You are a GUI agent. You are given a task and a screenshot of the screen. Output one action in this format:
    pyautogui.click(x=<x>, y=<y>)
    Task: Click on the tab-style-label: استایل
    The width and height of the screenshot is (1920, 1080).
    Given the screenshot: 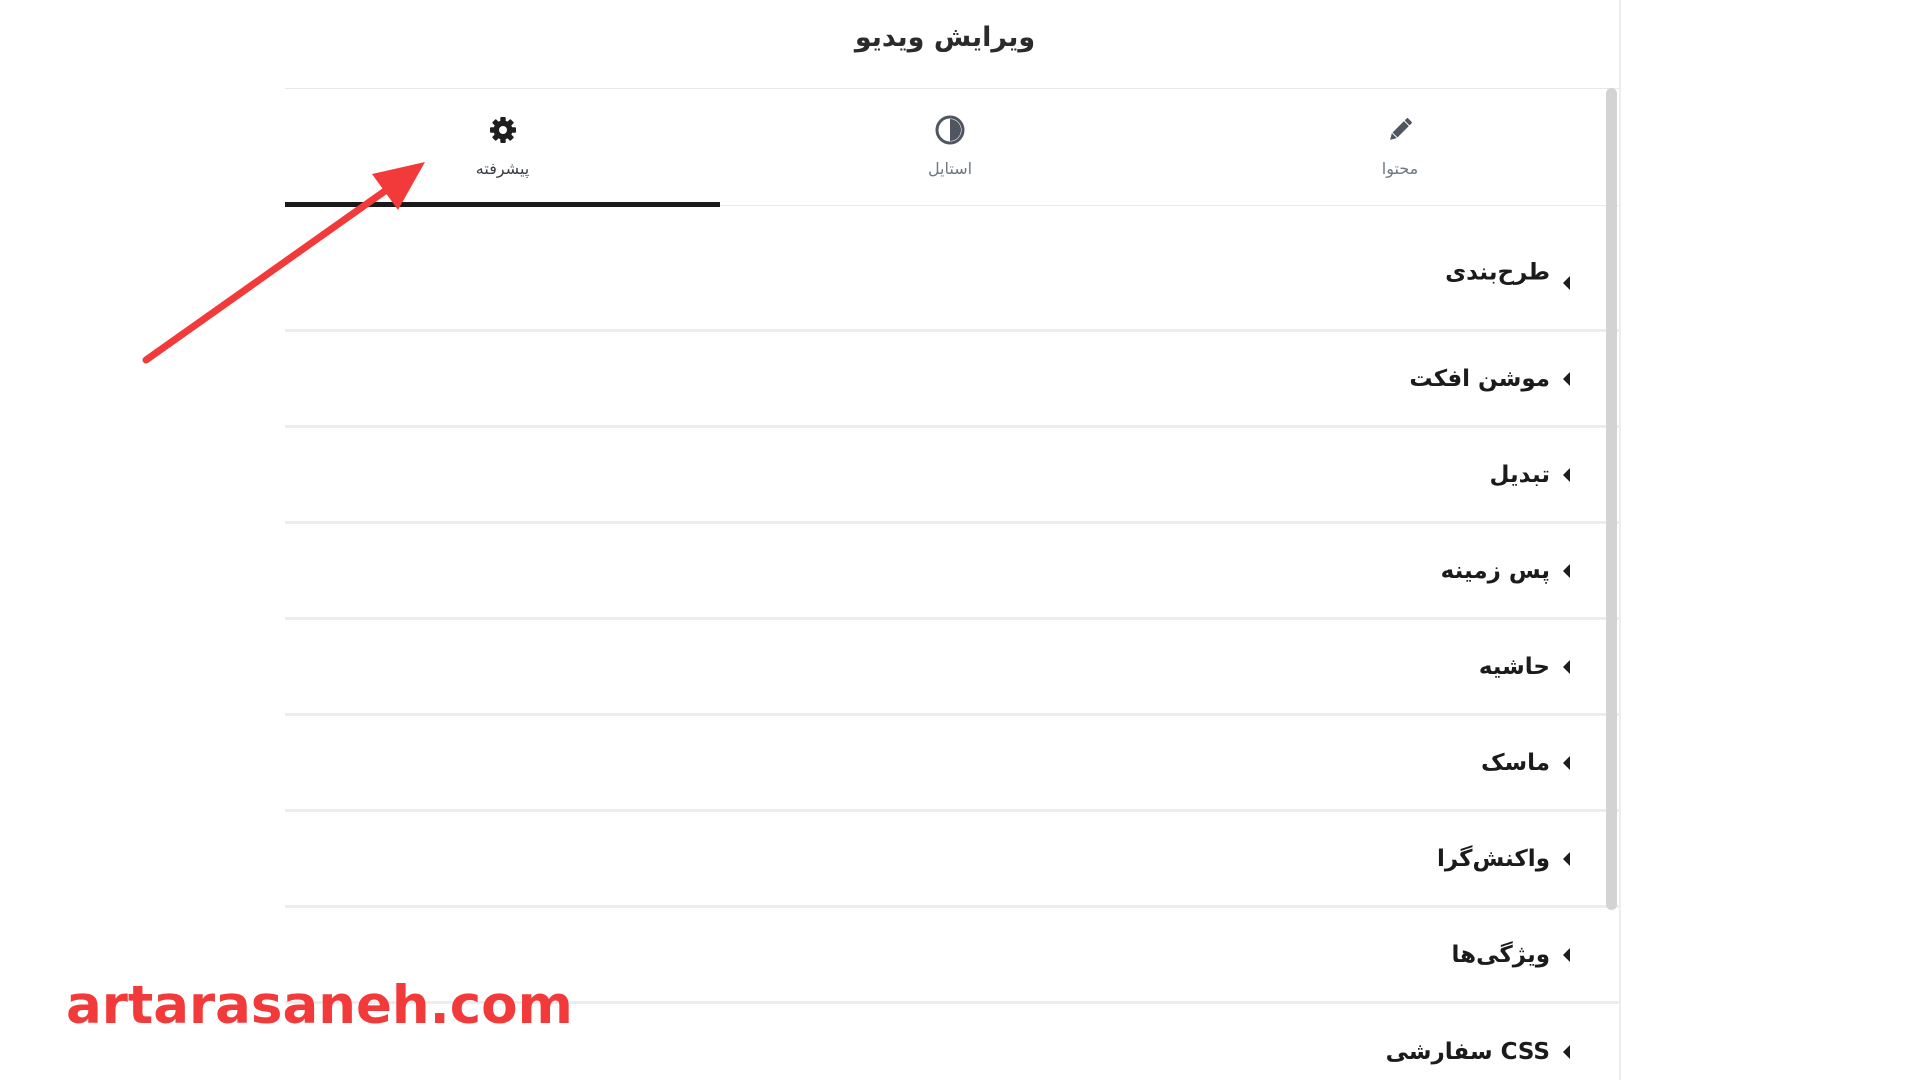 What is the action you would take?
    pyautogui.click(x=950, y=168)
    